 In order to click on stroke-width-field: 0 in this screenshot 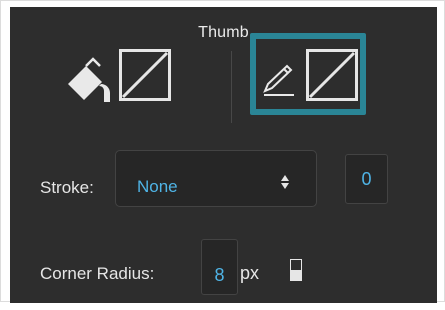, I will do `click(366, 179)`.